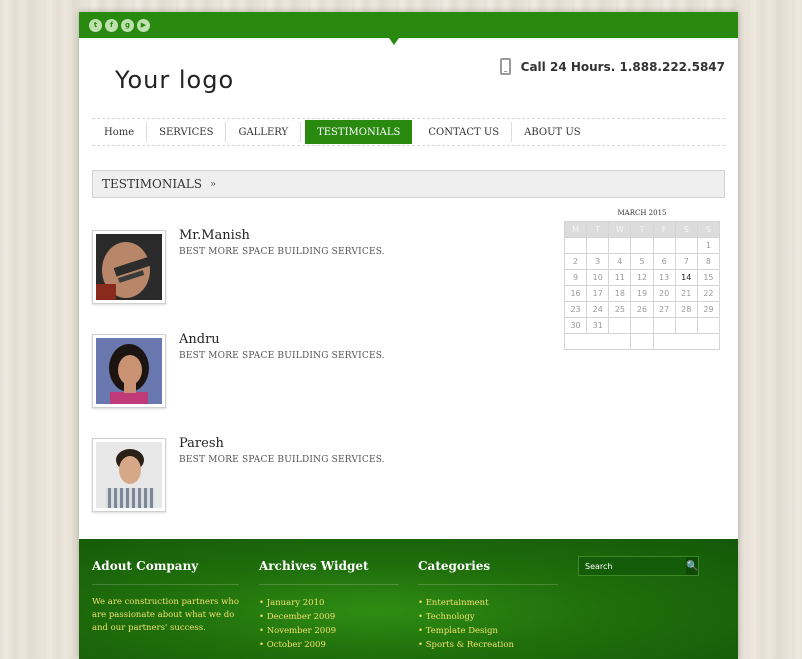 The height and width of the screenshot is (659, 802). What do you see at coordinates (575, 277) in the screenshot?
I see `calendar-day-cell: 9` at bounding box center [575, 277].